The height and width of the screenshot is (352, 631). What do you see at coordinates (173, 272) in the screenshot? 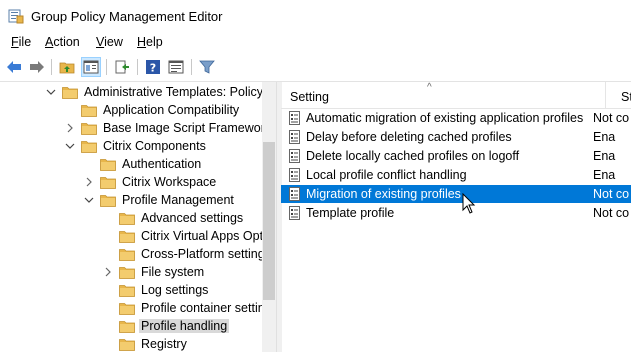
I see `tree-item-label: File system` at bounding box center [173, 272].